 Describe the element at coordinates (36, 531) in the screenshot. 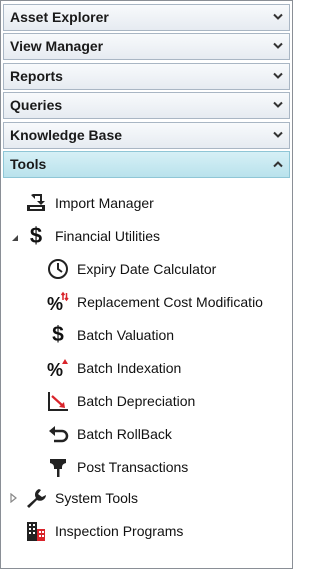

I see `building-icon` at that location.